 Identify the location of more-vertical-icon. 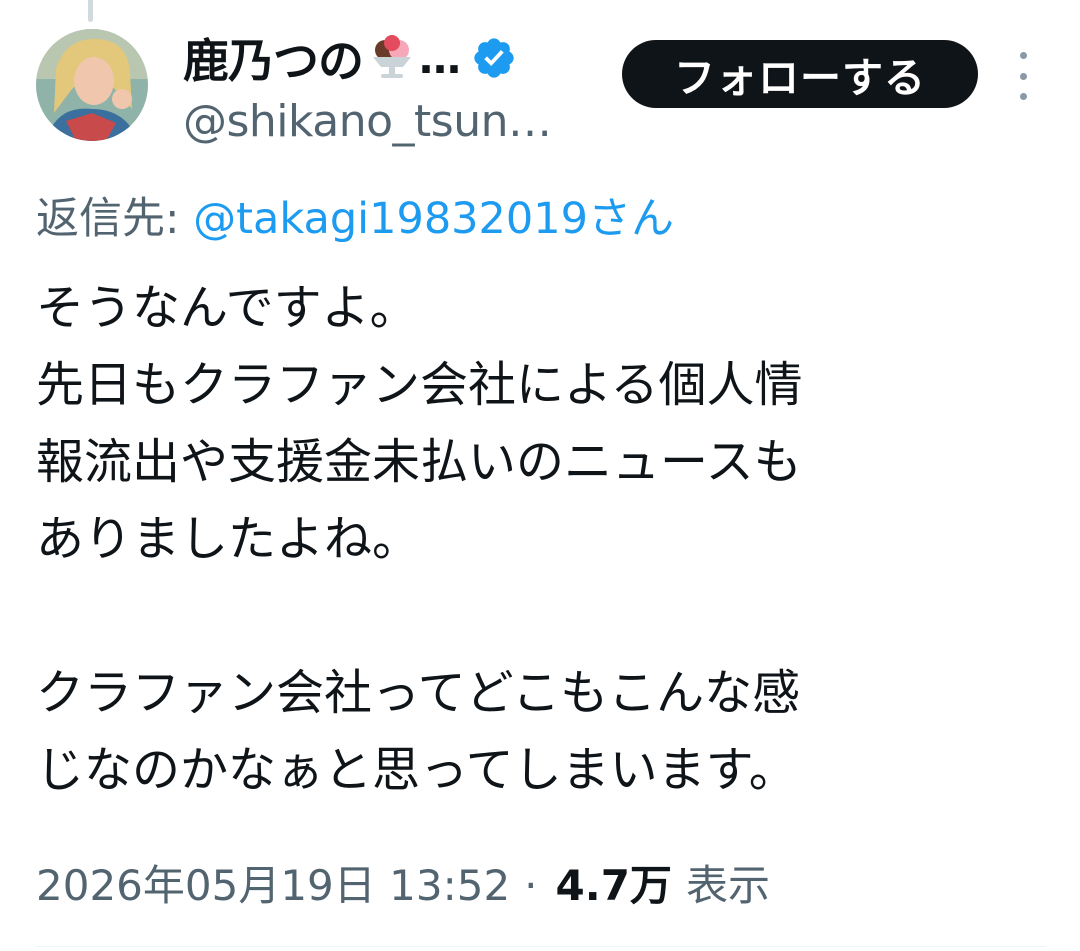
(1023, 76).